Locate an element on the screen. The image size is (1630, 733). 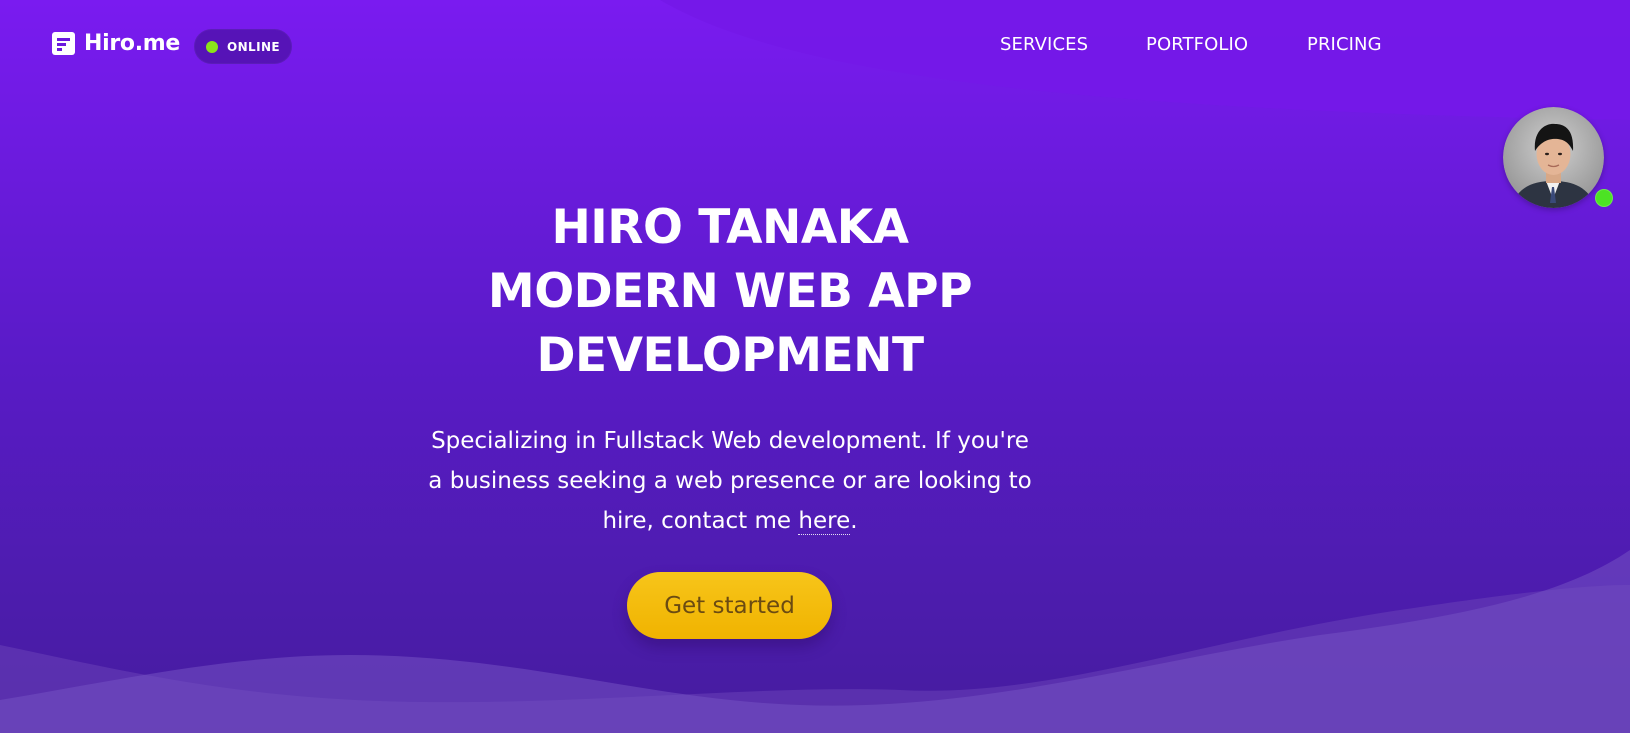
nav-link-services: SERVICES is located at coordinates (1044, 44).